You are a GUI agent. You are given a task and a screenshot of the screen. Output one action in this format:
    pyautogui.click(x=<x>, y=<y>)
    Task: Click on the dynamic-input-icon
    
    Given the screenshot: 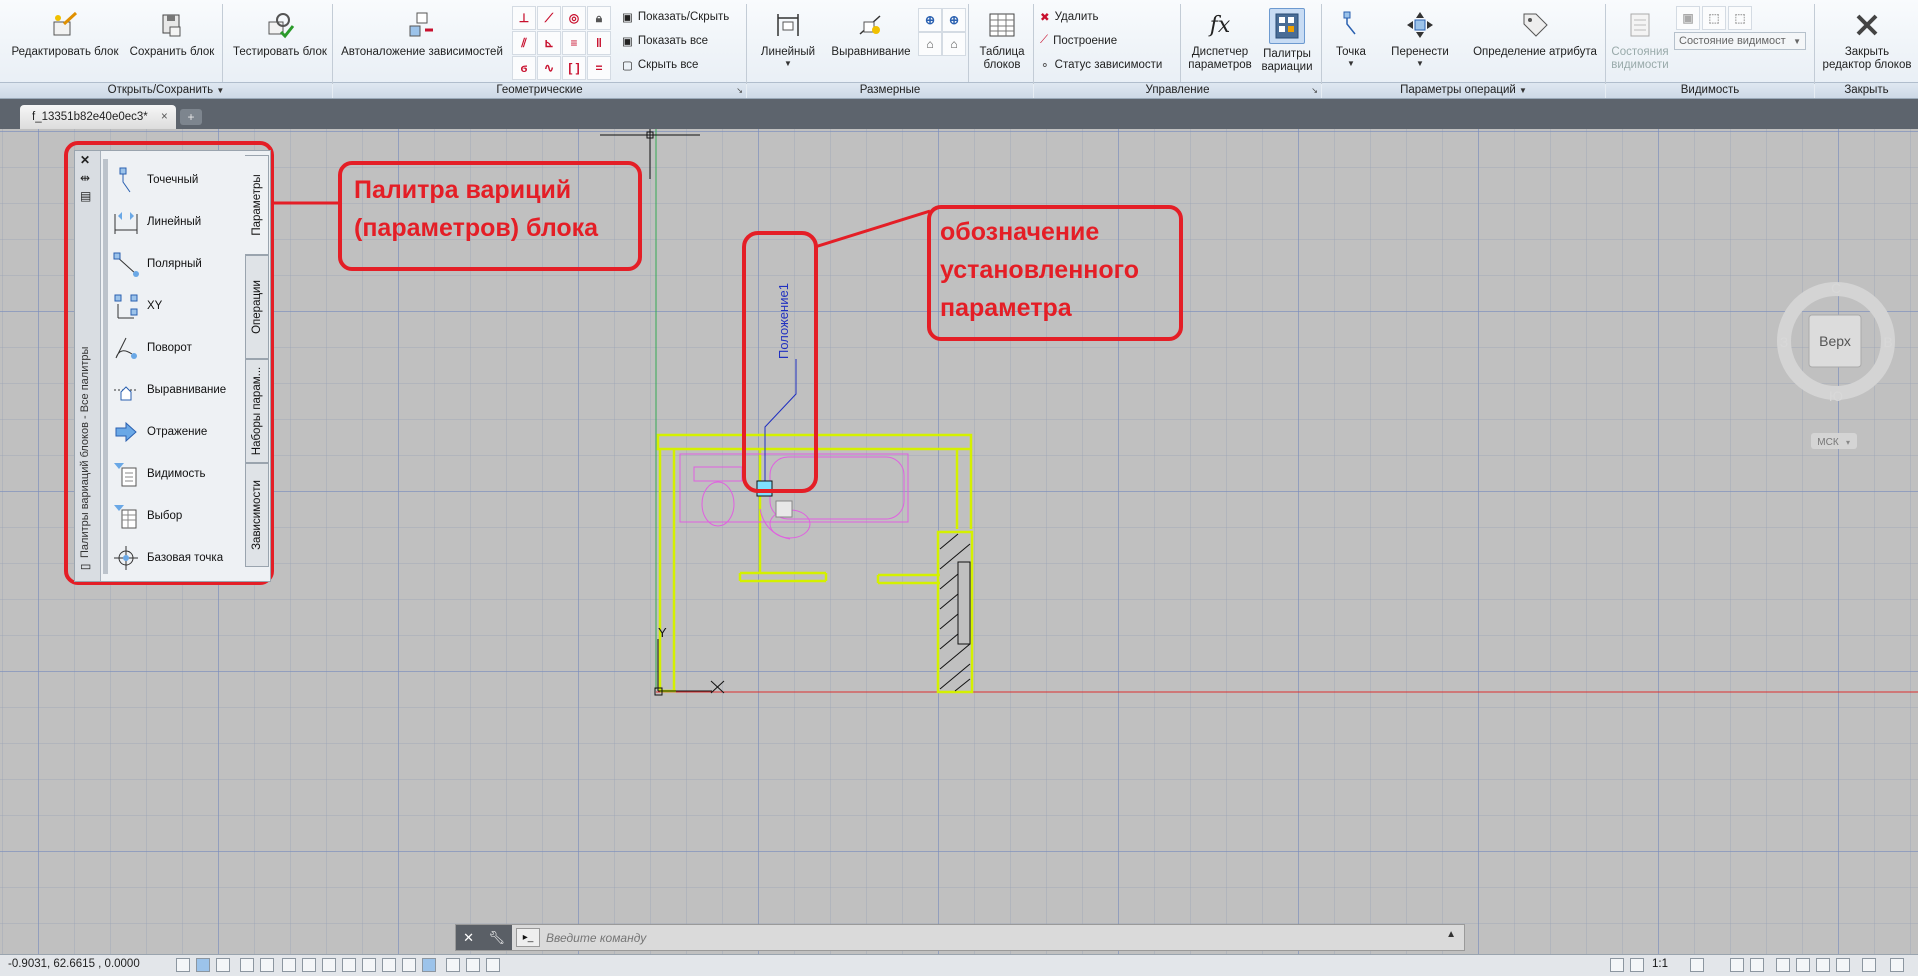 What is the action you would take?
    pyautogui.click(x=267, y=965)
    